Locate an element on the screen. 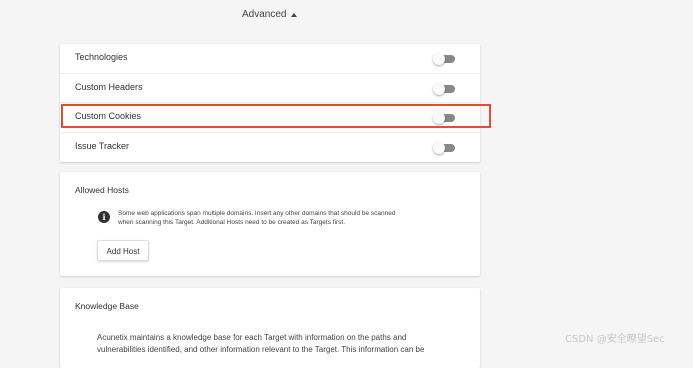  option-row-custom-cookies: Custom Cookies is located at coordinates (270, 118).